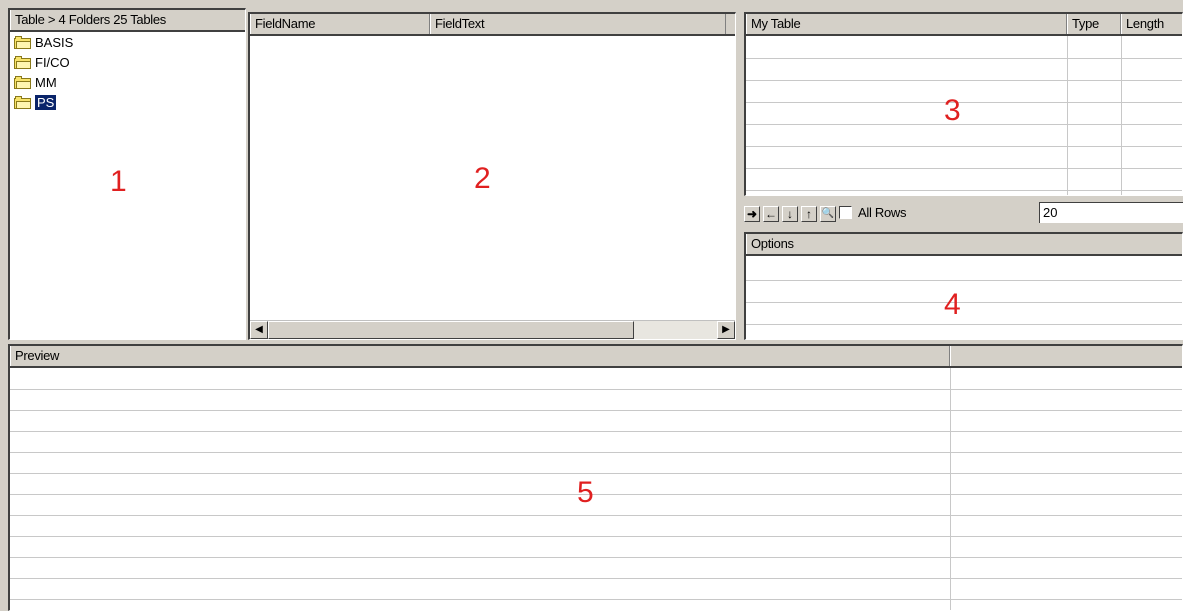 This screenshot has height=611, width=1183. Describe the element at coordinates (578, 24) in the screenshot. I see `column-header-fieldtext: FieldText` at that location.